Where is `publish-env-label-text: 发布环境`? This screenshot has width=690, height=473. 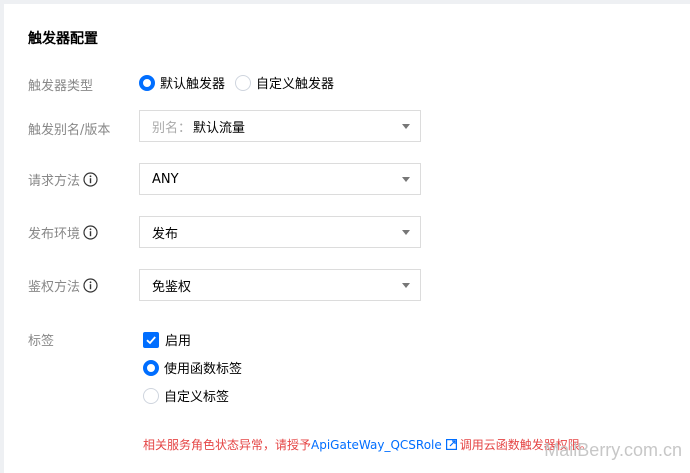
publish-env-label-text: 发布环境 is located at coordinates (54, 234).